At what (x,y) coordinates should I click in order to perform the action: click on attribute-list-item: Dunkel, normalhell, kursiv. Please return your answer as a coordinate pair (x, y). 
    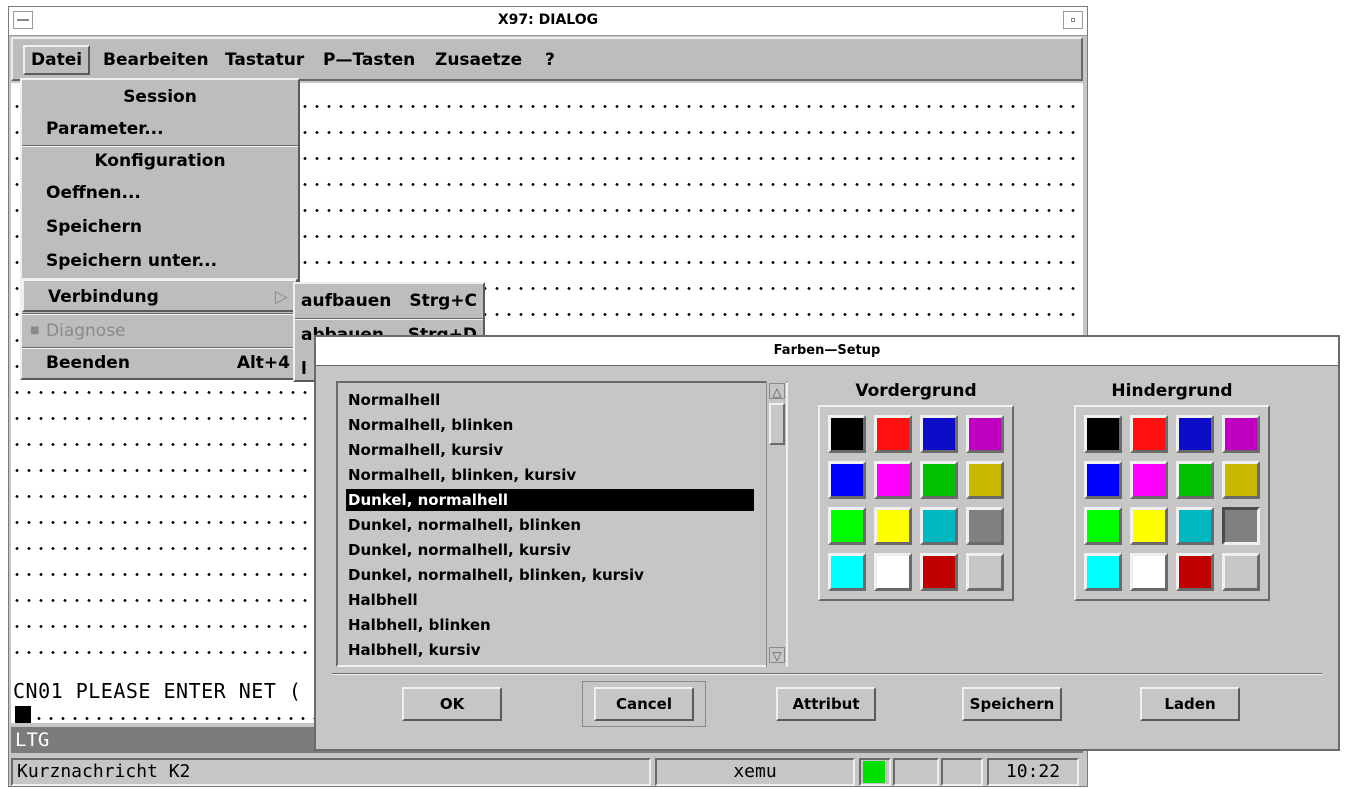
    Looking at the image, I should click on (550, 550).